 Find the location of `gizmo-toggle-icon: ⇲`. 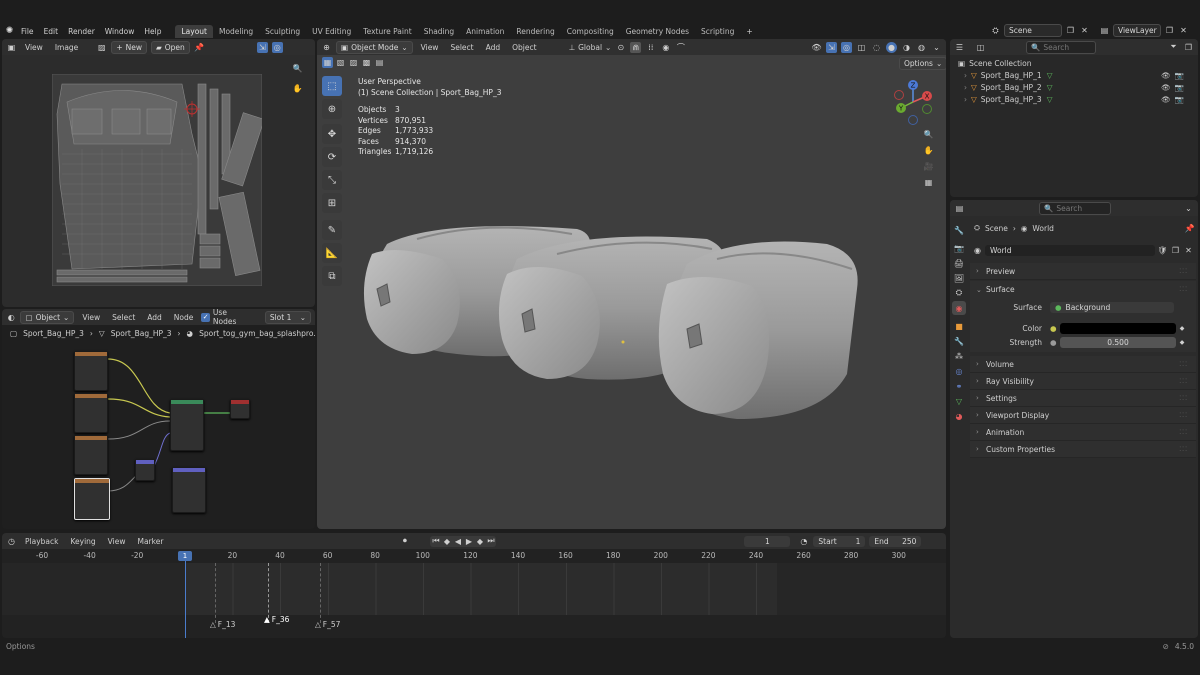

gizmo-toggle-icon: ⇲ is located at coordinates (831, 47).